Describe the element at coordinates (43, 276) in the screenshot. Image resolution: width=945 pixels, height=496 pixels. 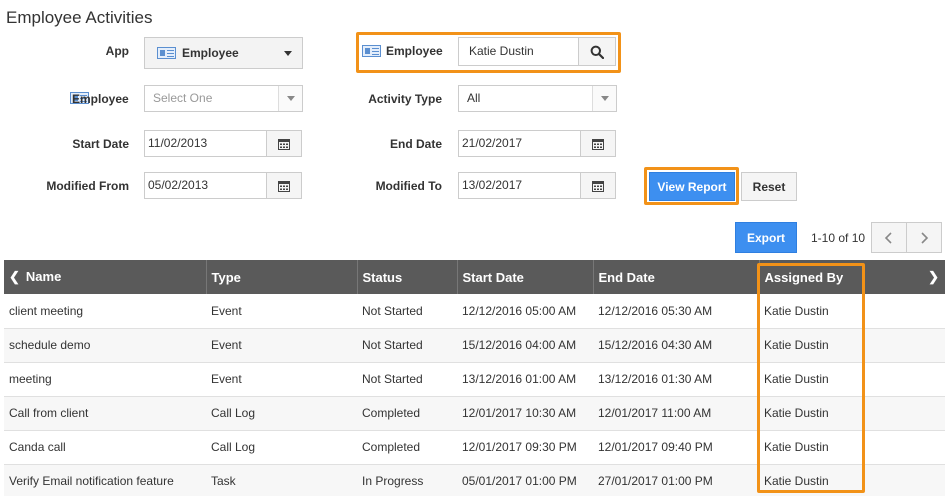
I see `column-header-label: Name` at that location.